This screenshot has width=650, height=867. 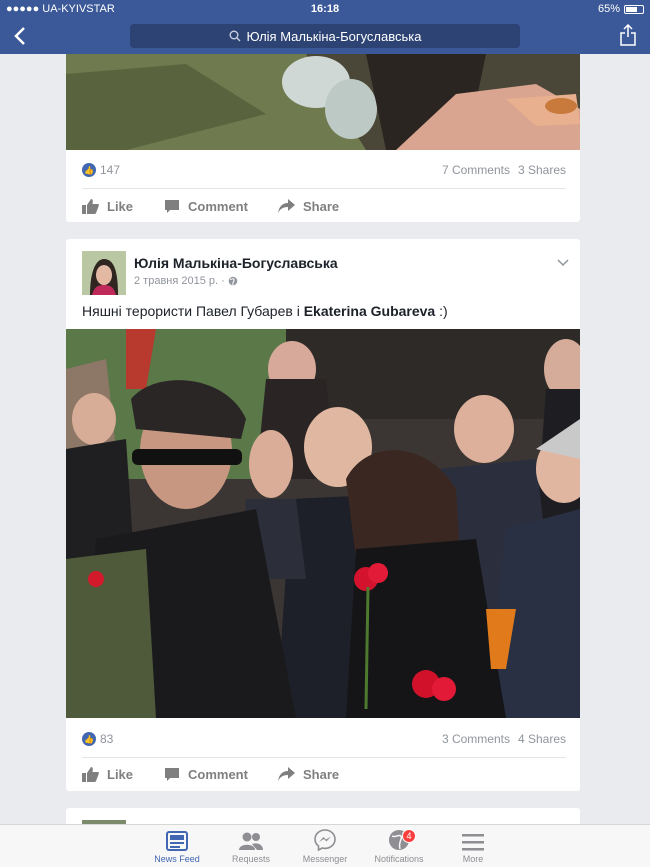 I want to click on tab-requests: Requests, so click(x=251, y=846).